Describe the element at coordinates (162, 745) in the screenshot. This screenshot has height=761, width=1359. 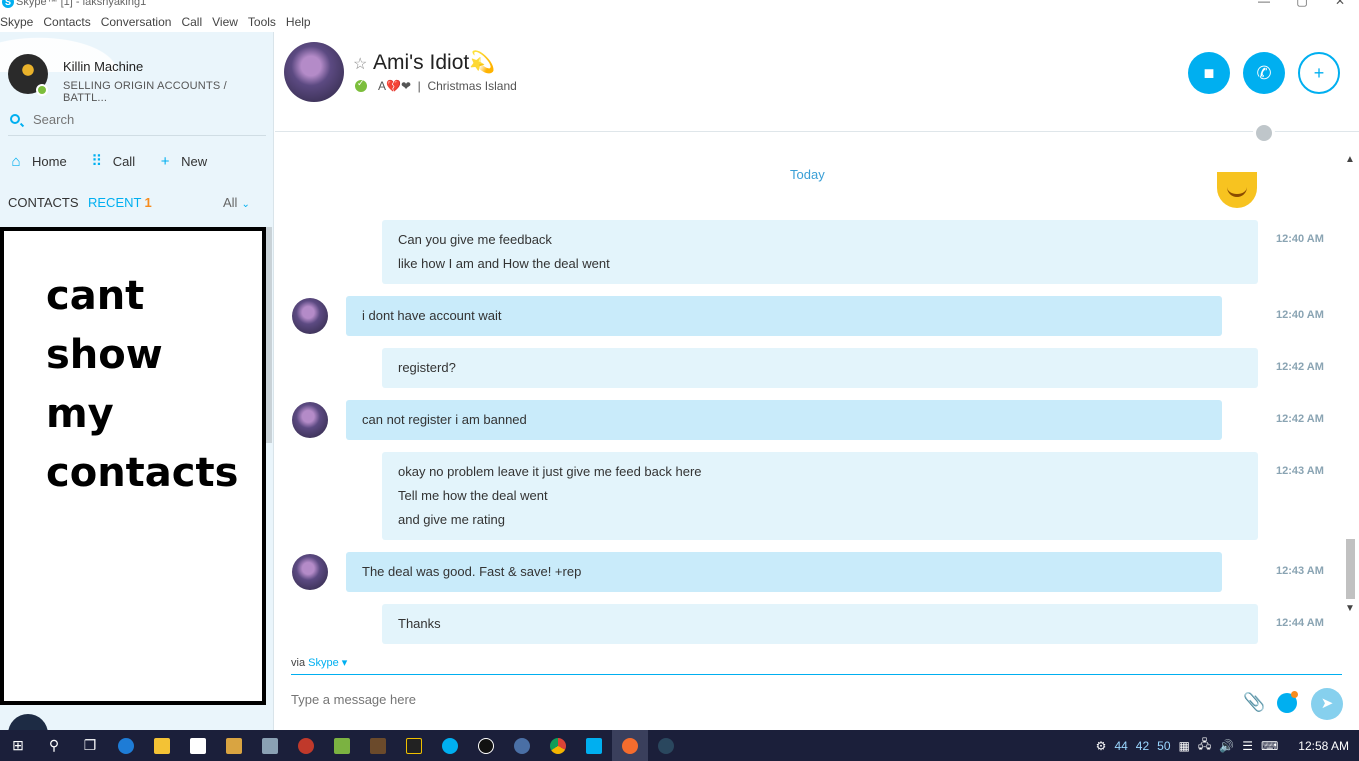
I see `file-explorer-icon` at that location.